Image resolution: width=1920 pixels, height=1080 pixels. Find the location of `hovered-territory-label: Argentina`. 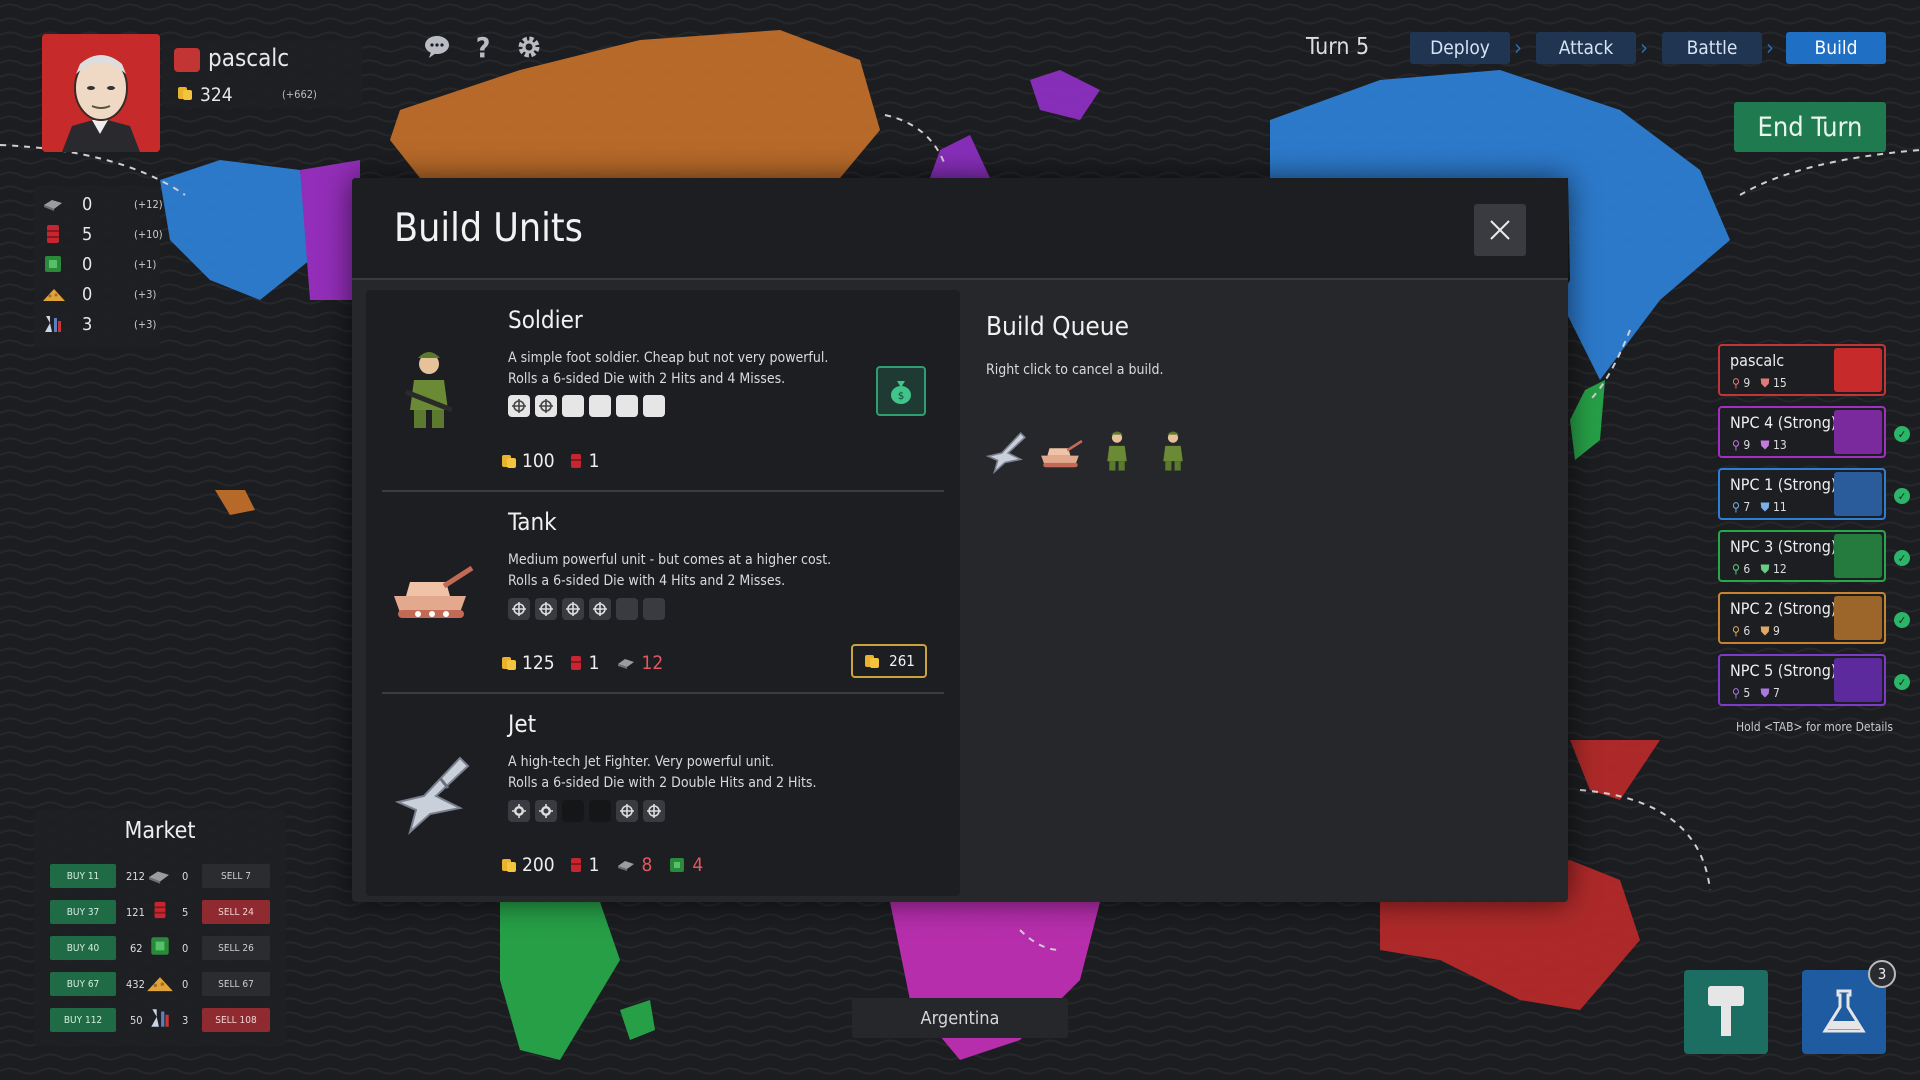

hovered-territory-label: Argentina is located at coordinates (960, 1018).